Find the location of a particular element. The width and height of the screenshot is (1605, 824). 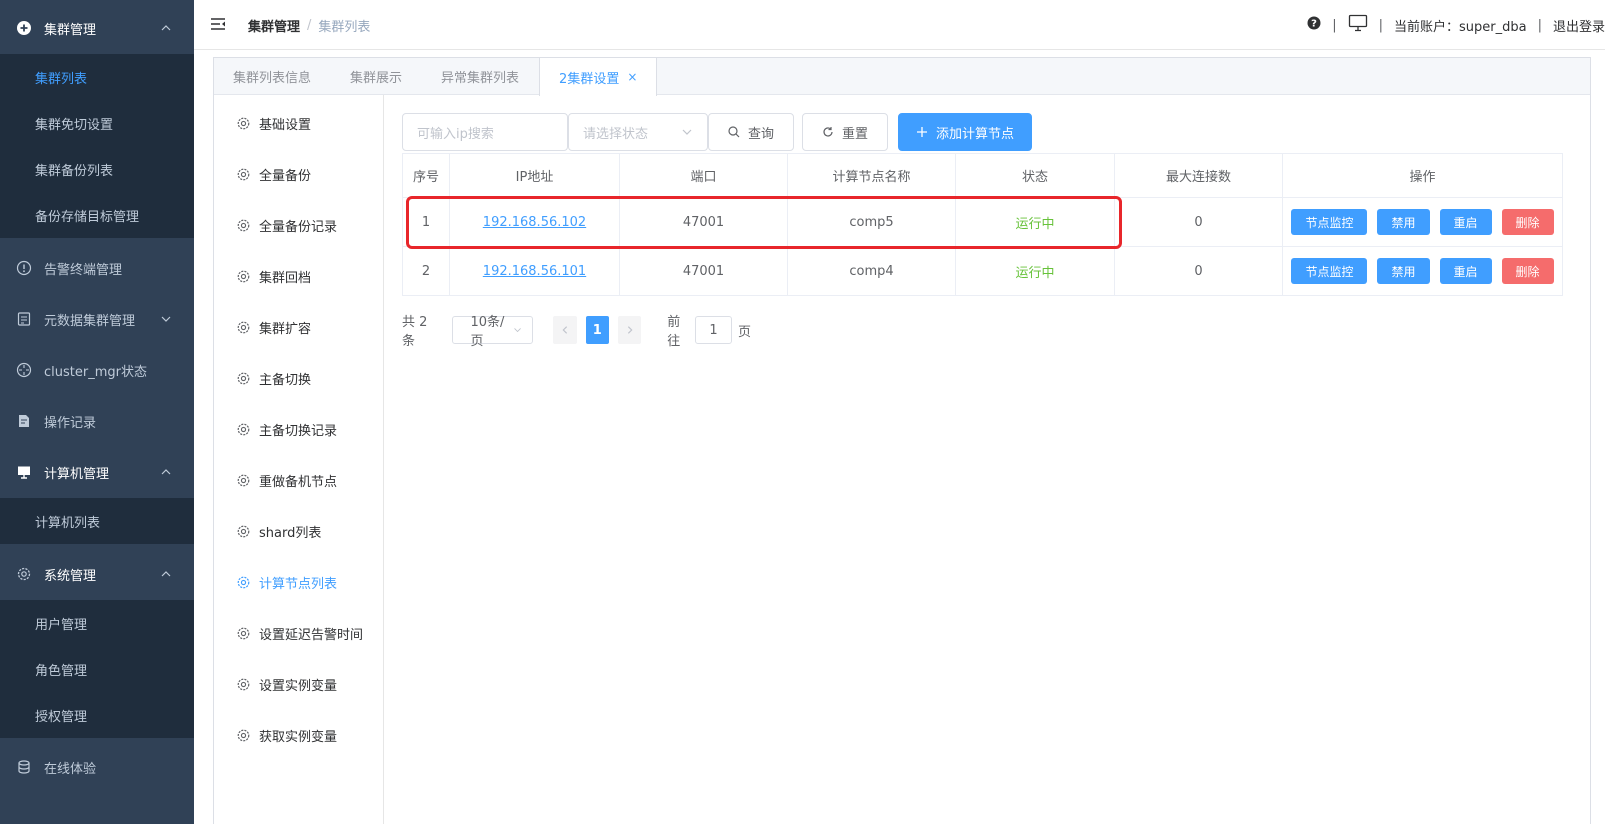

ip-link: 192.168.56.102 is located at coordinates (534, 222).